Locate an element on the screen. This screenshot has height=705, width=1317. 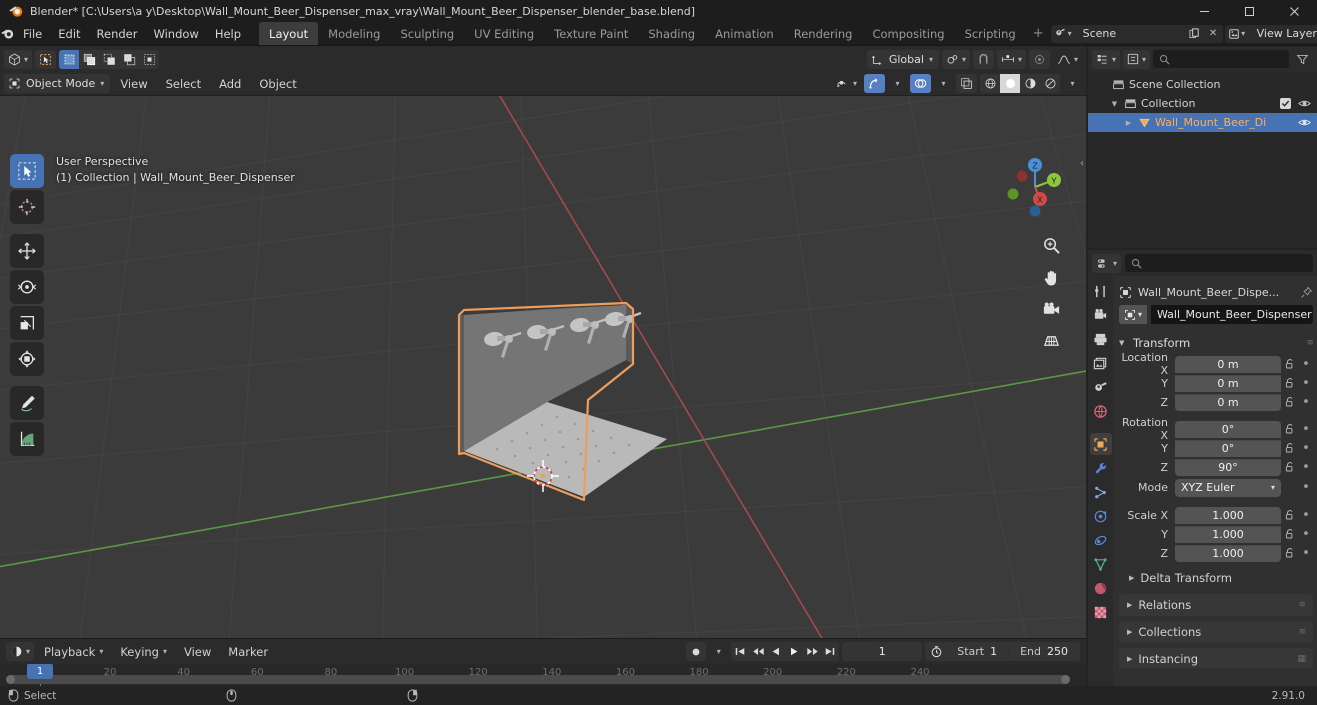
location-x-value: 0 m is located at coordinates (1228, 364).